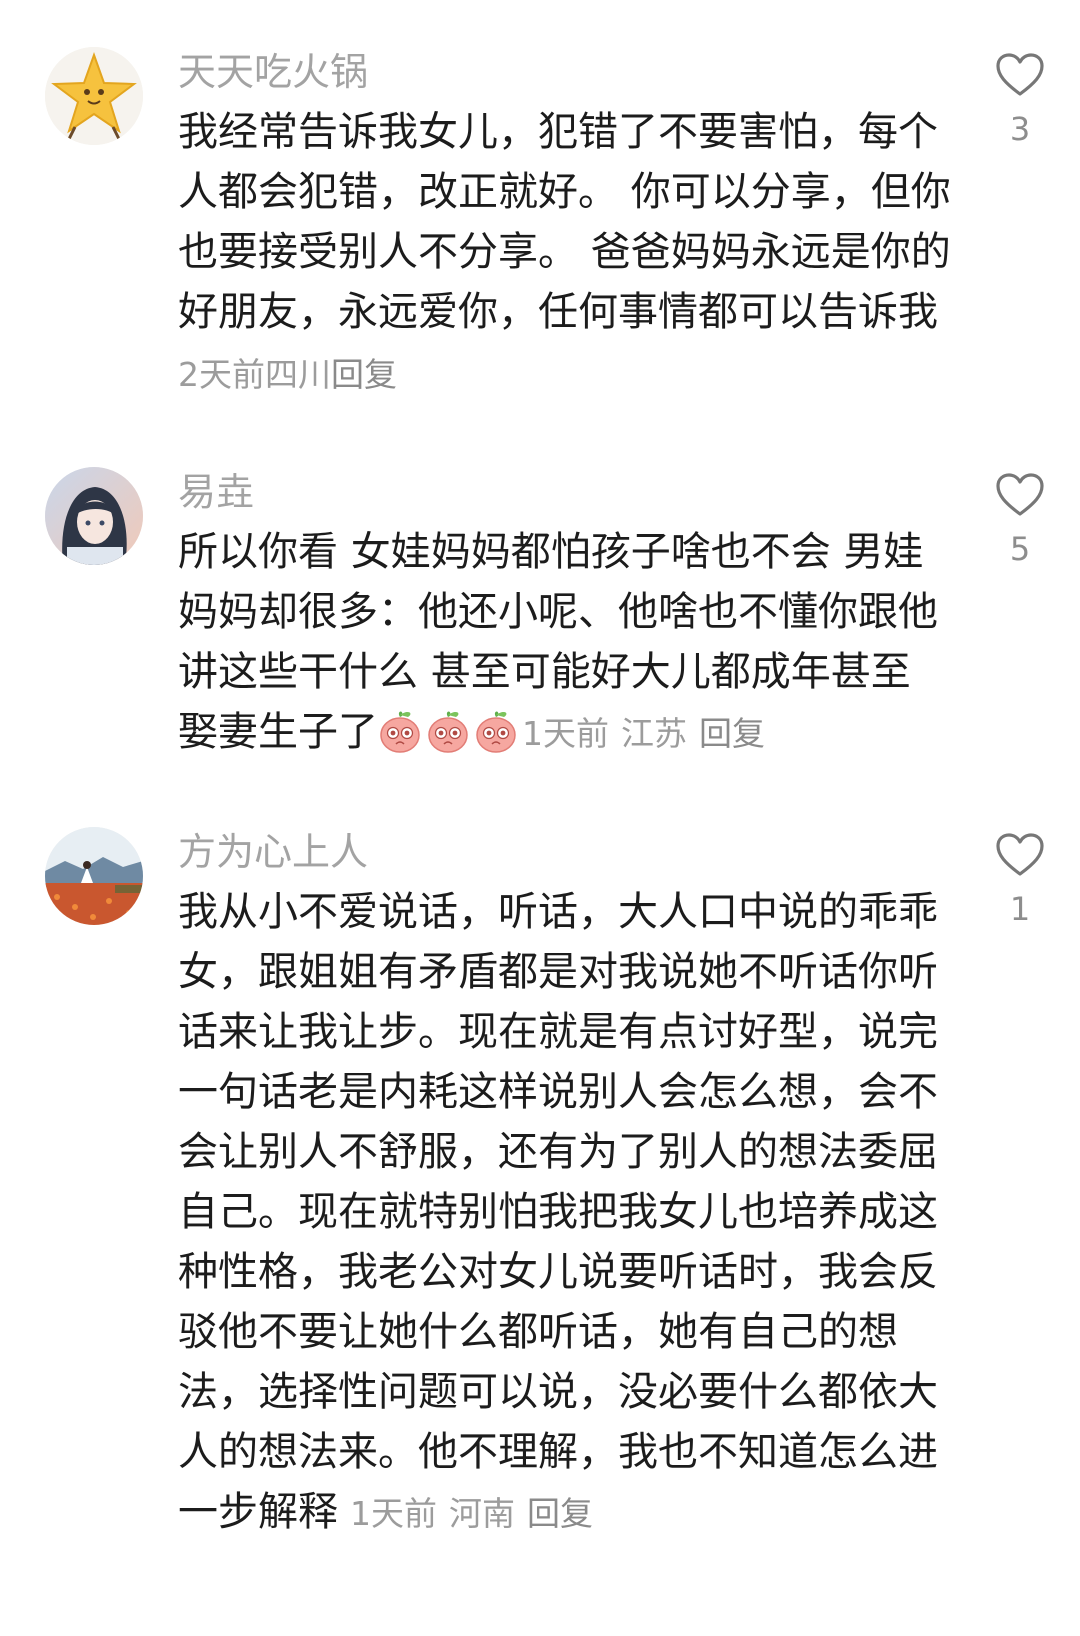  I want to click on like-count: 1, so click(1020, 909).